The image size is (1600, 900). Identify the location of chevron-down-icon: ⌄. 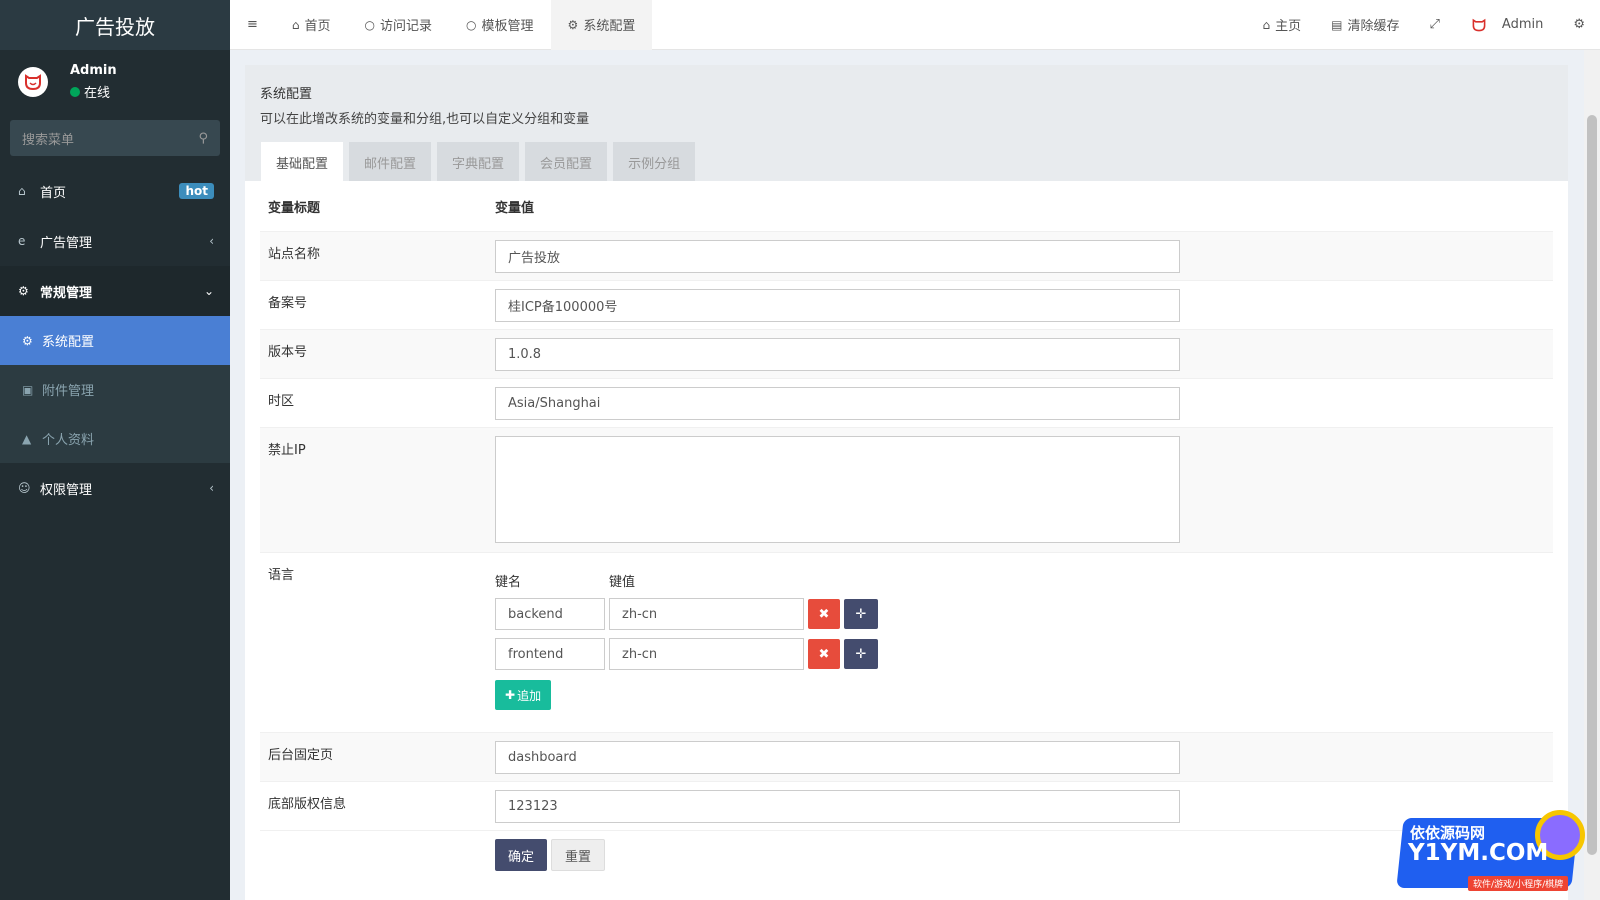
(208, 291).